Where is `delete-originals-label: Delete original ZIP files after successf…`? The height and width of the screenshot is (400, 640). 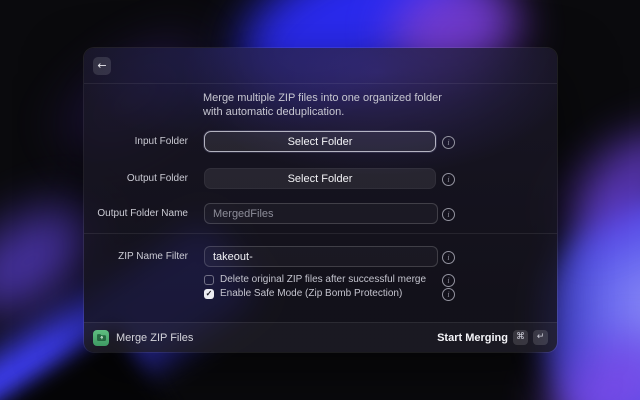 delete-originals-label: Delete original ZIP files after successf… is located at coordinates (323, 279).